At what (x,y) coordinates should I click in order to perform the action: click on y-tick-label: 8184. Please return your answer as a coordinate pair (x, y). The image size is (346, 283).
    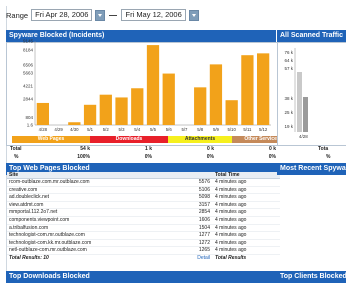
    Looking at the image, I should click on (28, 49).